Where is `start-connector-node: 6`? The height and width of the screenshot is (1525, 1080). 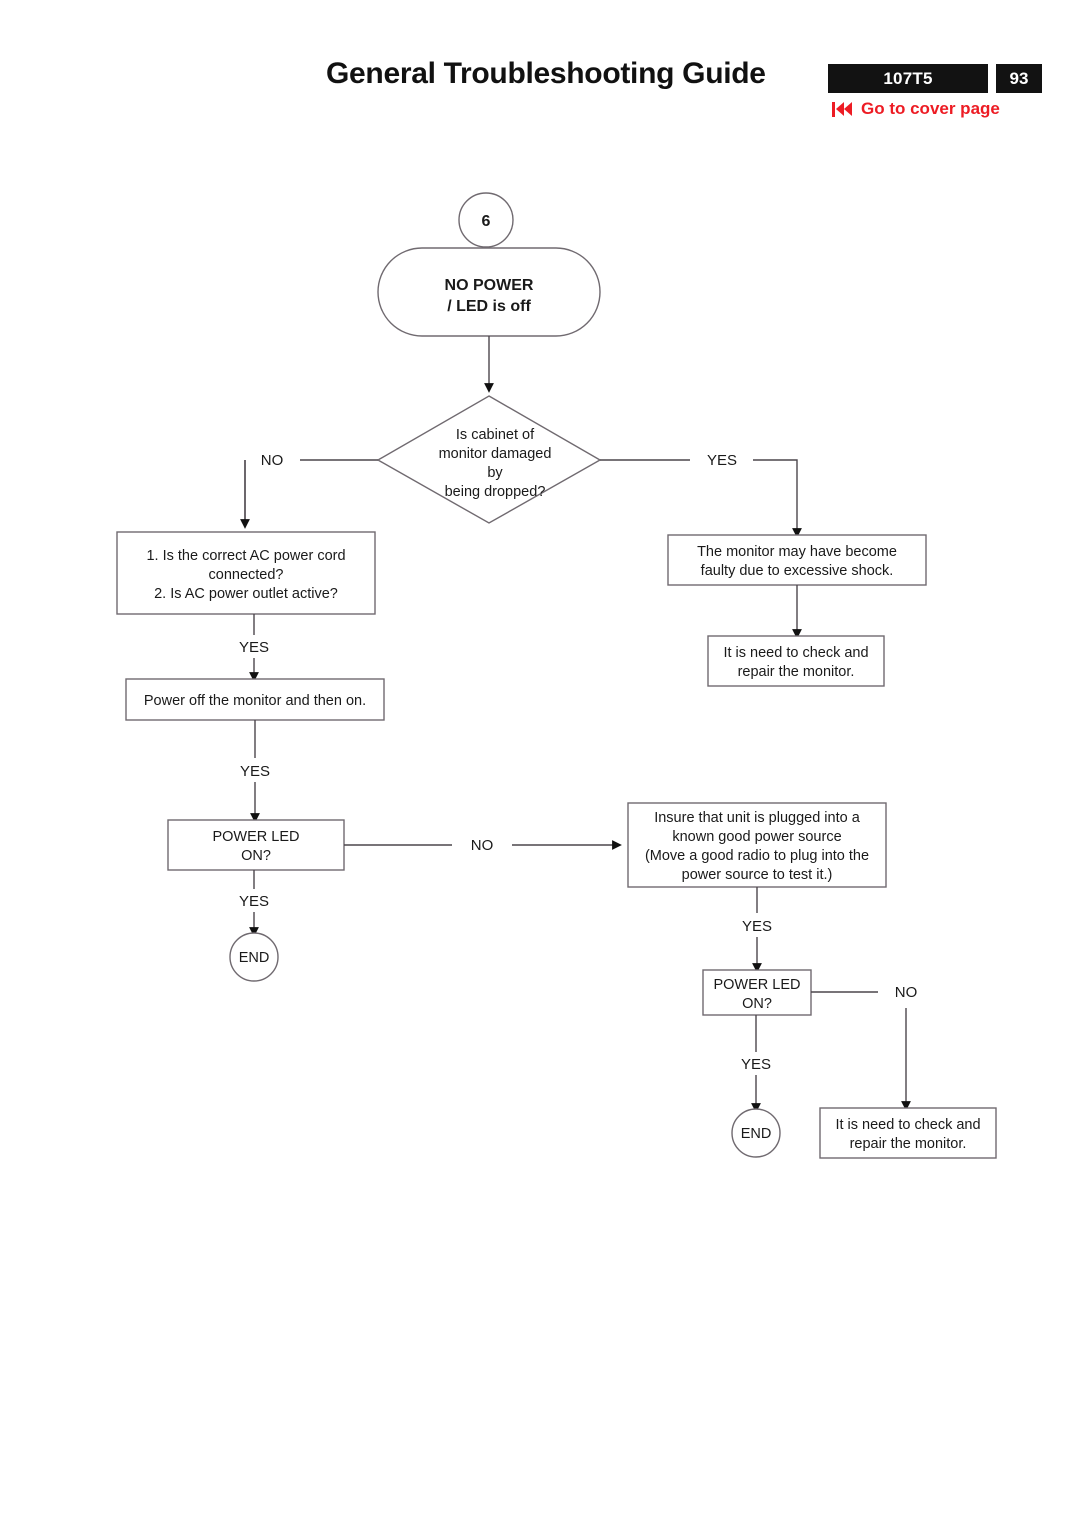 start-connector-node: 6 is located at coordinates (486, 220).